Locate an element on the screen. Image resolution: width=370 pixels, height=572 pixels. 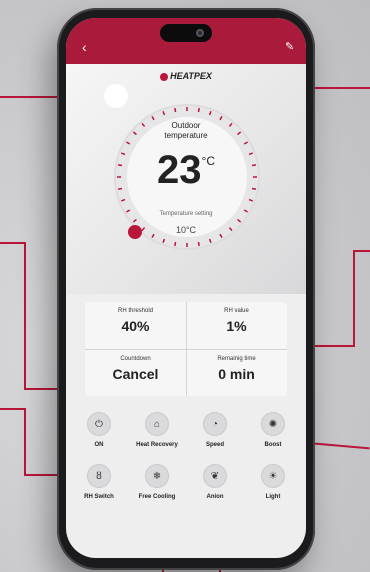
speed-icon: ◔ is located at coordinates (215, 424).